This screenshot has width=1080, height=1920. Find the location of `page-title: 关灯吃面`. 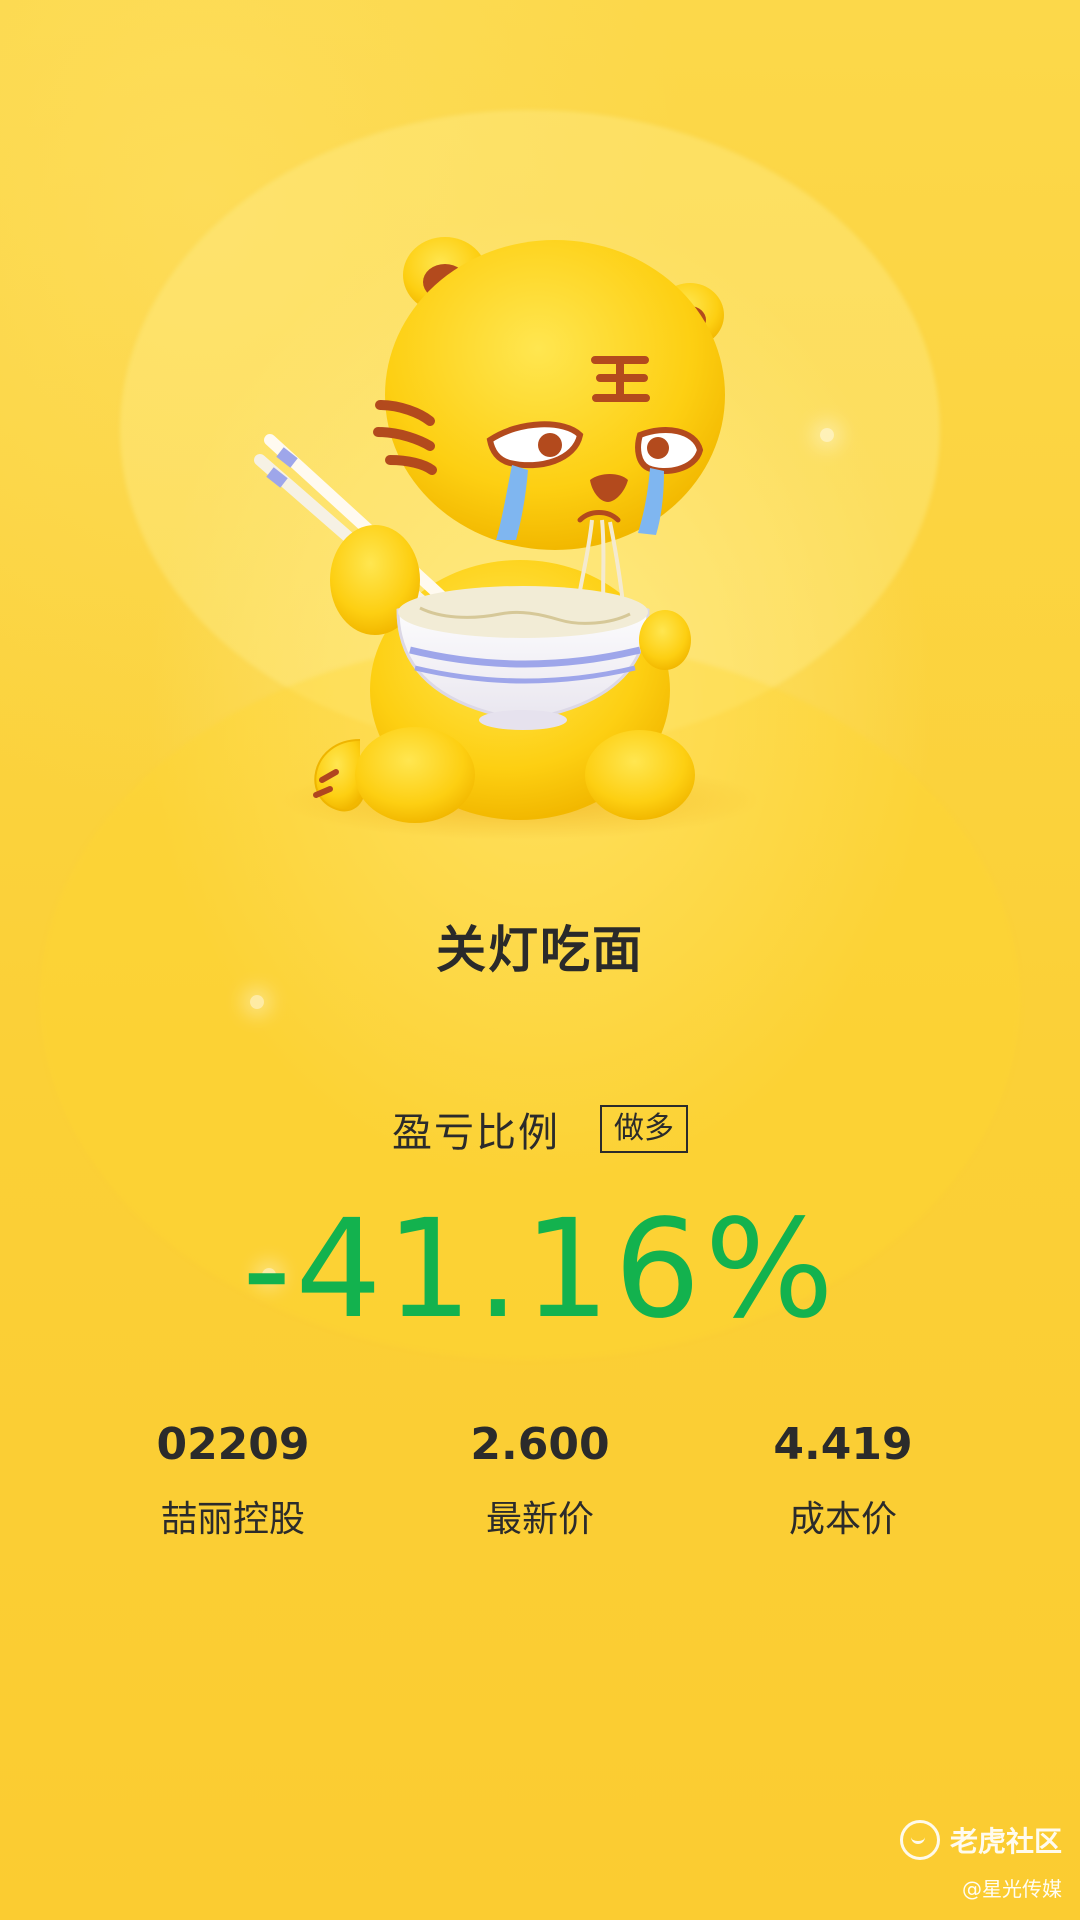

page-title: 关灯吃面 is located at coordinates (540, 950).